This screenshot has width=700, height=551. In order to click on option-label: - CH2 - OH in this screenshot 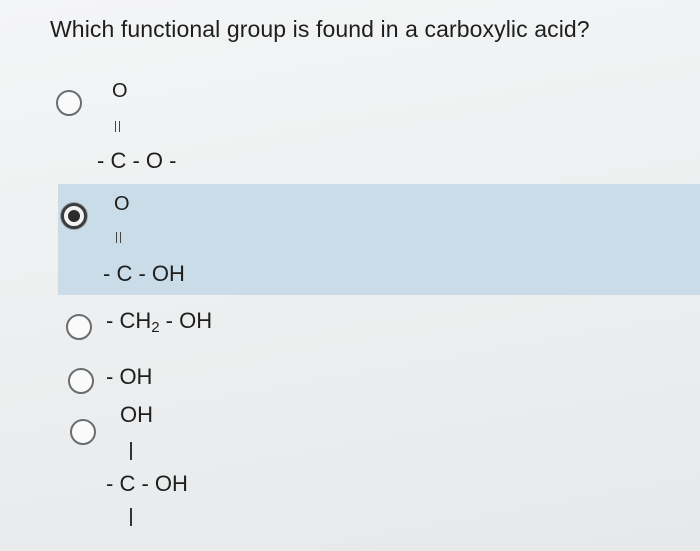, I will do `click(159, 322)`.